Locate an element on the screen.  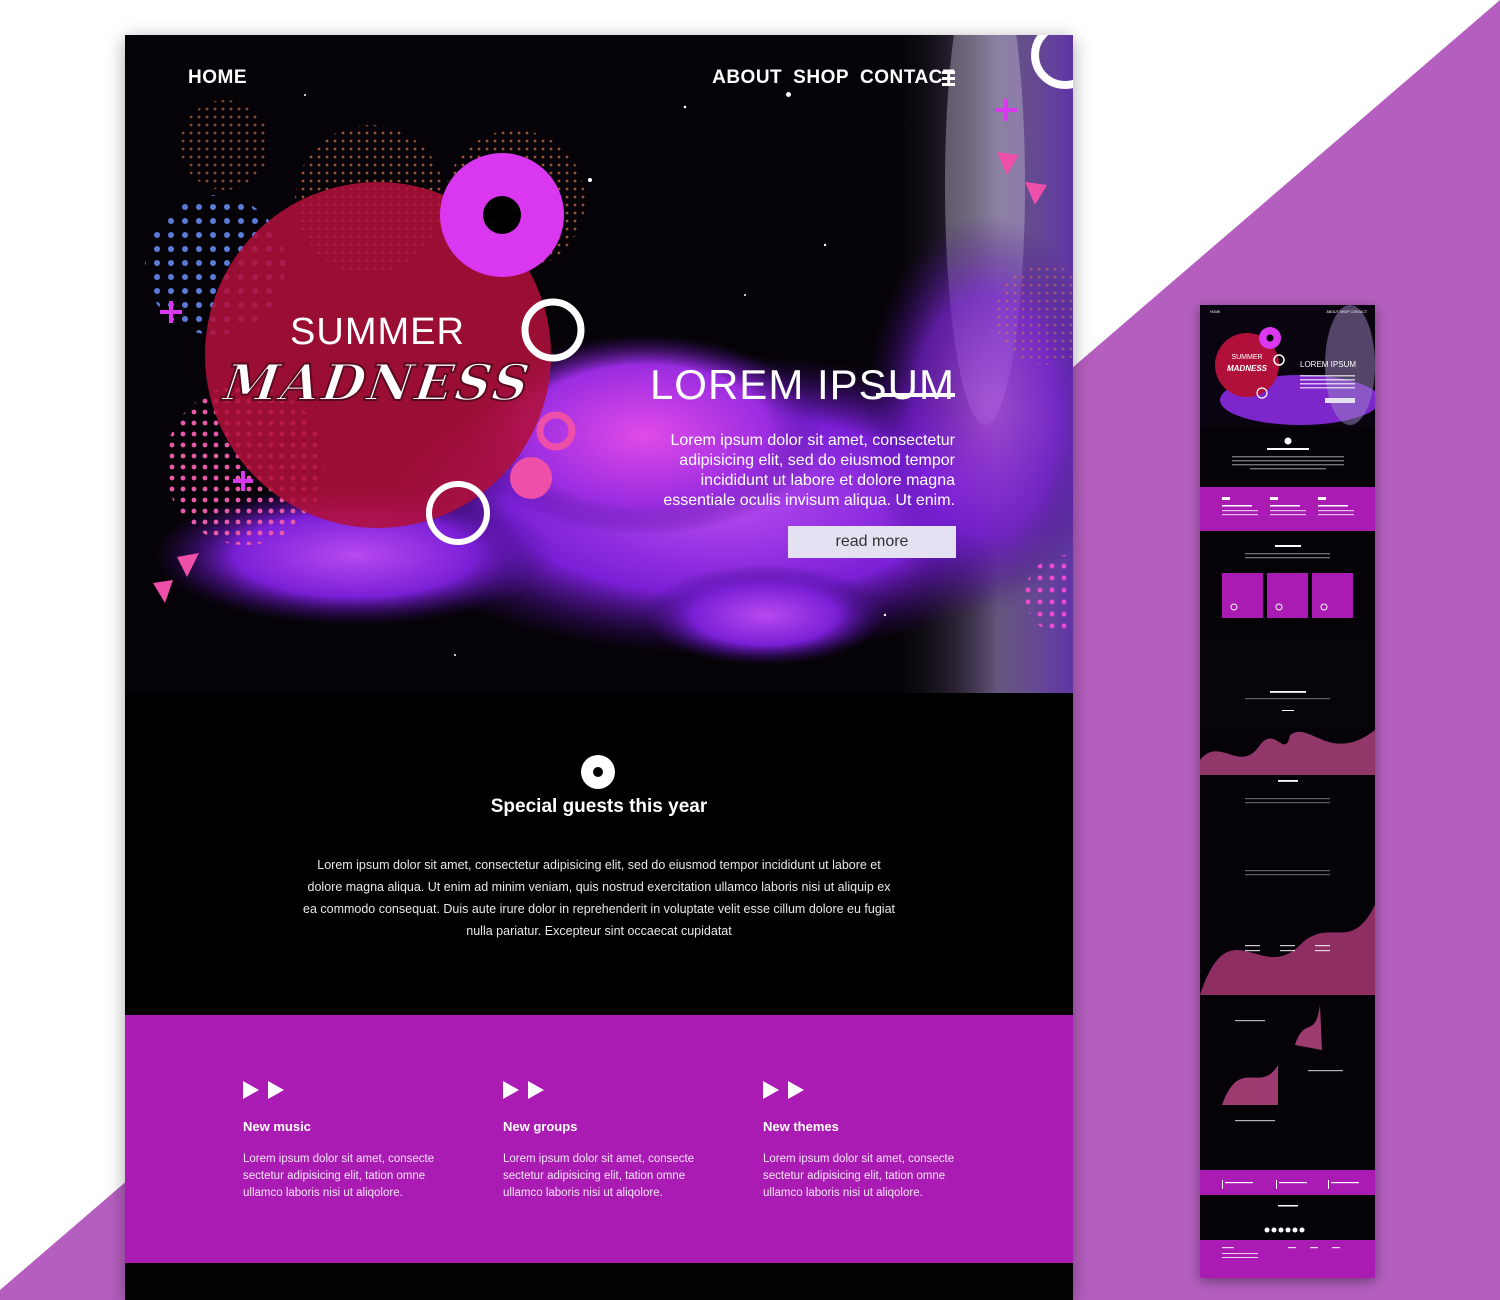
nav-contact-link: CONTACT is located at coordinates (907, 78).